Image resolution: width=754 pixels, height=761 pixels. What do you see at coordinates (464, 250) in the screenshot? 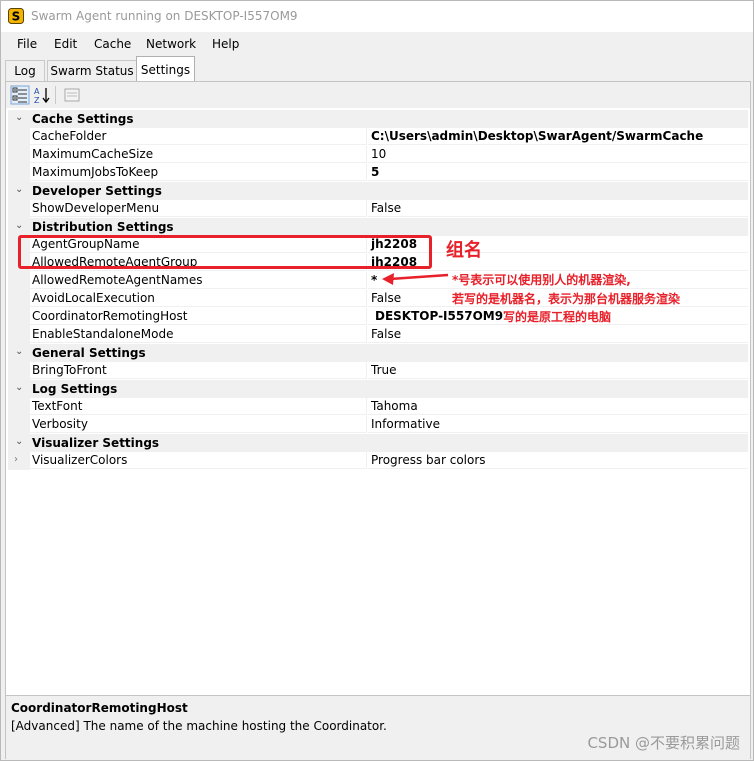
I see `annotation-group-label: 组名` at bounding box center [464, 250].